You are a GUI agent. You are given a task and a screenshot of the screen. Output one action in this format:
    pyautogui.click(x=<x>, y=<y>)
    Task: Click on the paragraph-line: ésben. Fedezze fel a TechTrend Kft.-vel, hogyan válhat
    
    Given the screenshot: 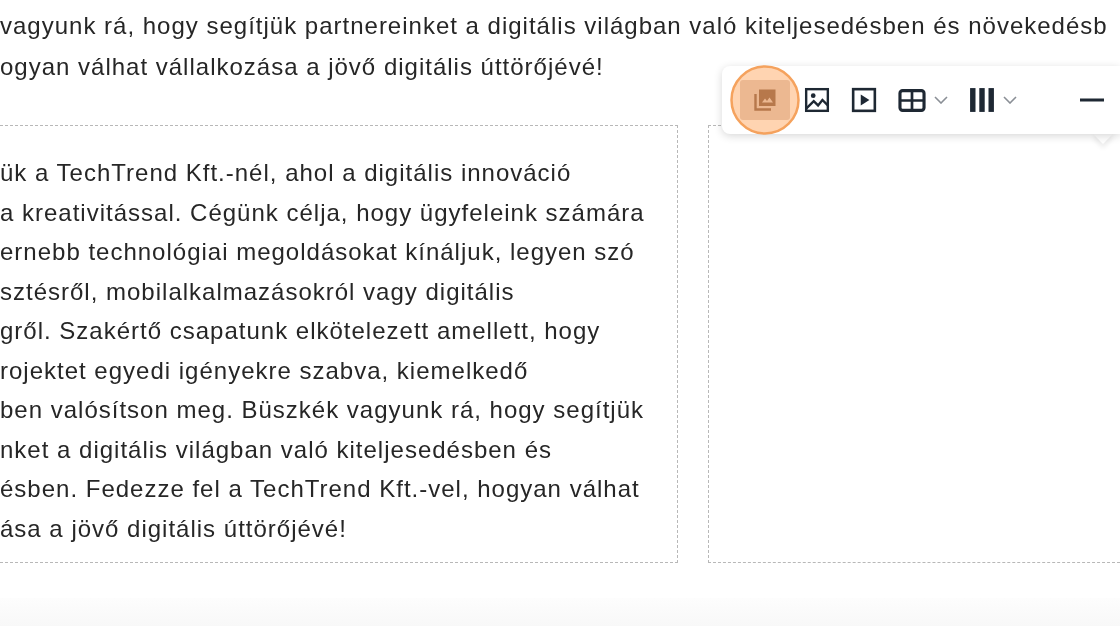 What is the action you would take?
    pyautogui.click(x=320, y=489)
    